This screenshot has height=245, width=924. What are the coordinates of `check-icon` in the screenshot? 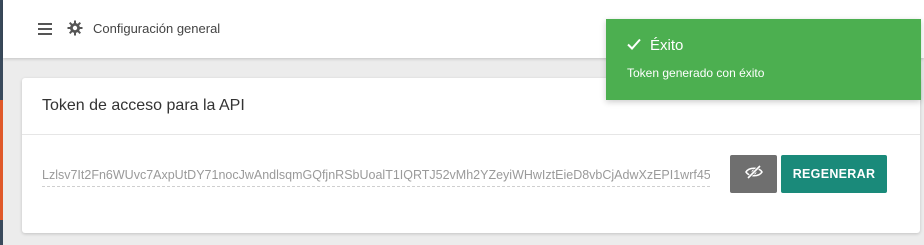 It's located at (634, 44).